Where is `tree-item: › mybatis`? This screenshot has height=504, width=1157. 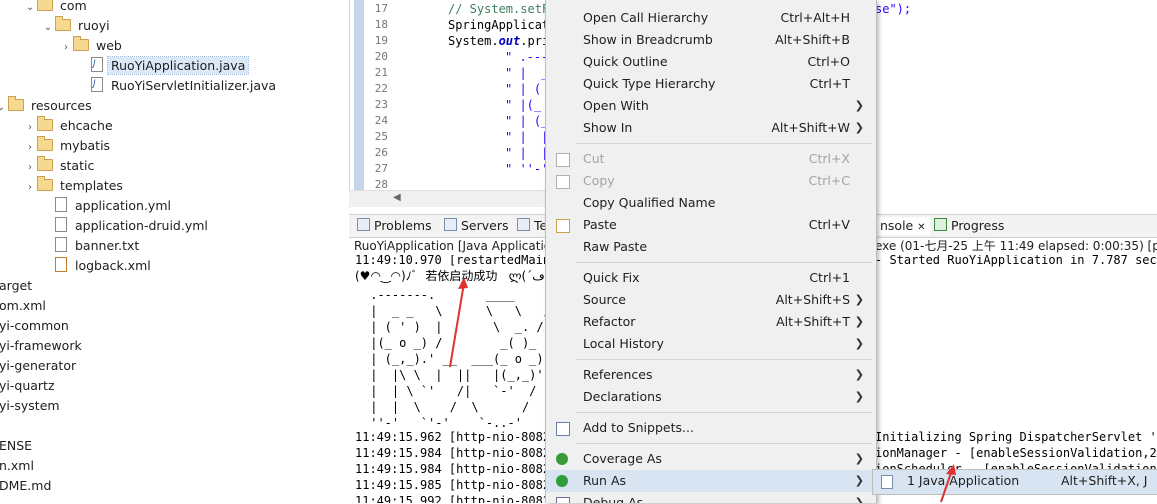 tree-item: › mybatis is located at coordinates (68, 146).